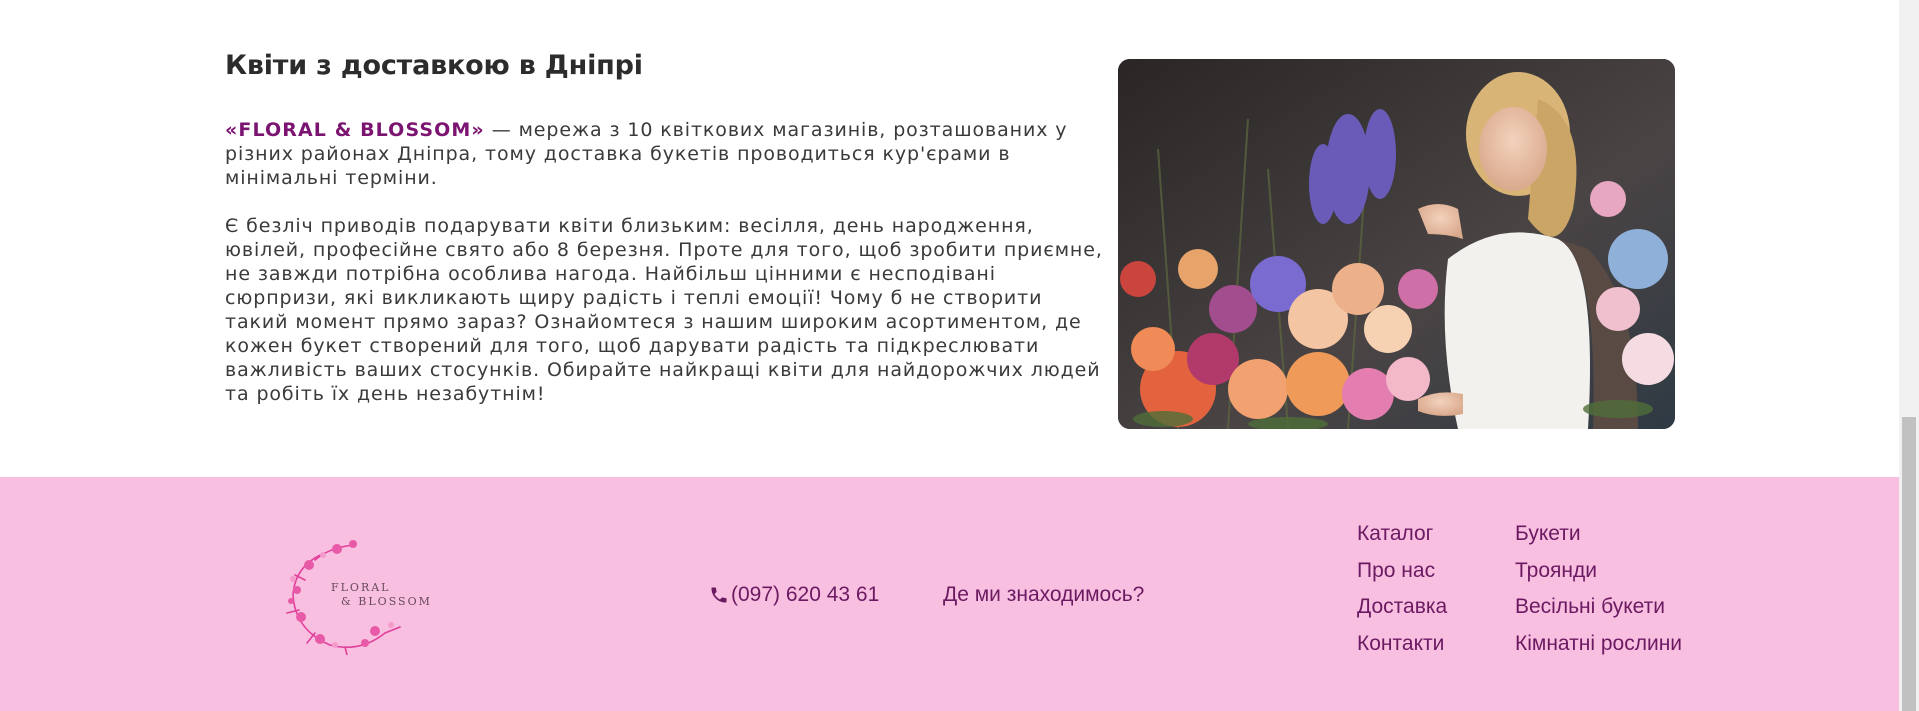  I want to click on phone-icon, so click(719, 595).